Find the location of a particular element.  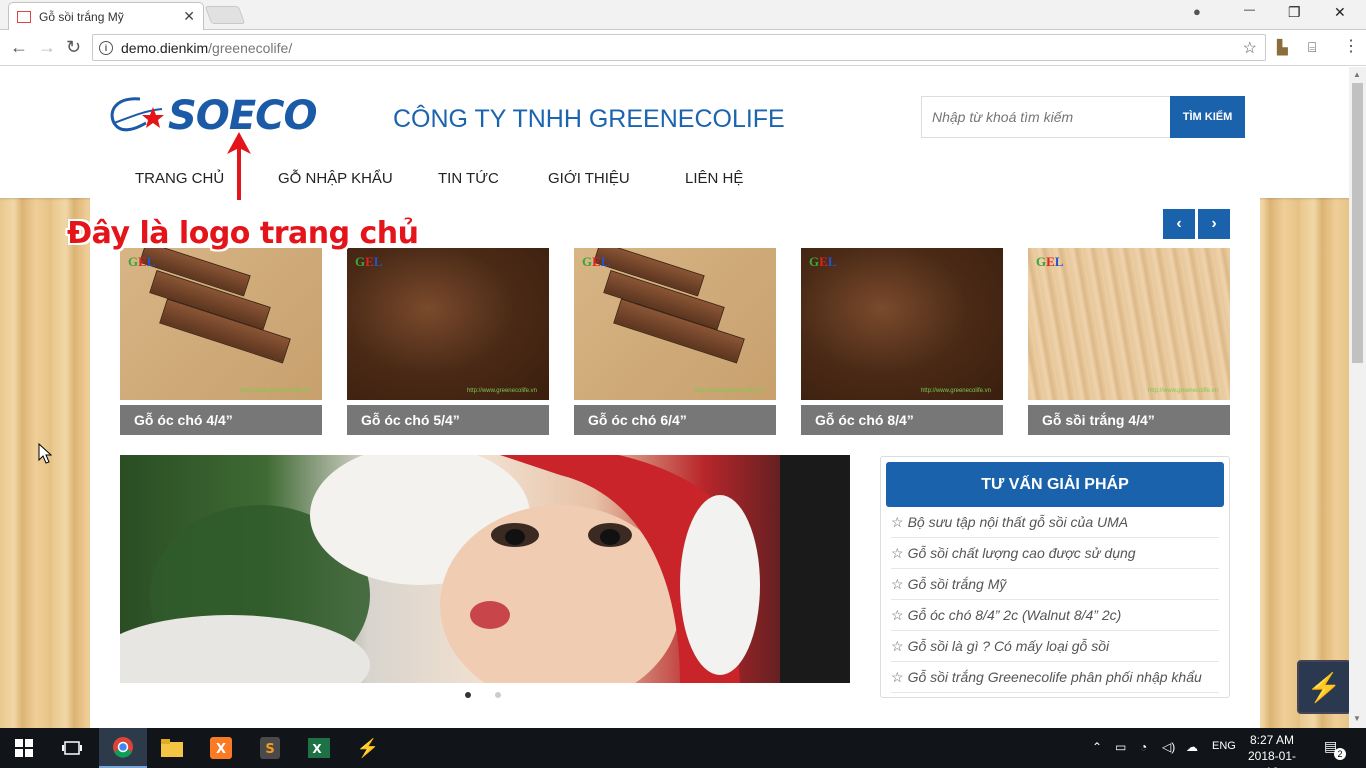

consult-title: TƯ VẤN GIẢI PHÁP is located at coordinates (1055, 484).